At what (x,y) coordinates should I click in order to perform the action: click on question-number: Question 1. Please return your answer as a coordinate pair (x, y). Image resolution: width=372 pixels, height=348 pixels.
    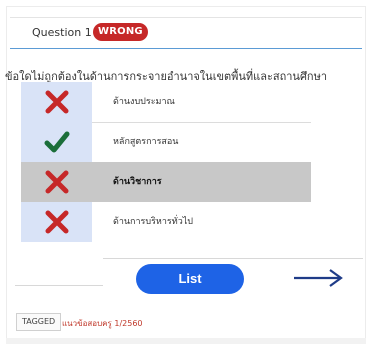
    Looking at the image, I should click on (62, 32).